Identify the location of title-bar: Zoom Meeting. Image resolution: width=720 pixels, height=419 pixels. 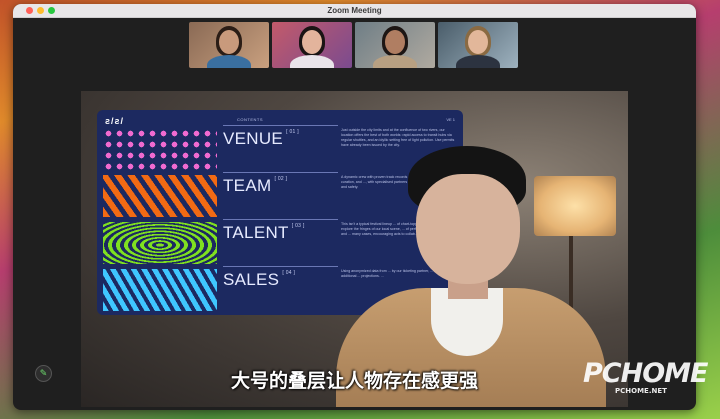
(354, 11).